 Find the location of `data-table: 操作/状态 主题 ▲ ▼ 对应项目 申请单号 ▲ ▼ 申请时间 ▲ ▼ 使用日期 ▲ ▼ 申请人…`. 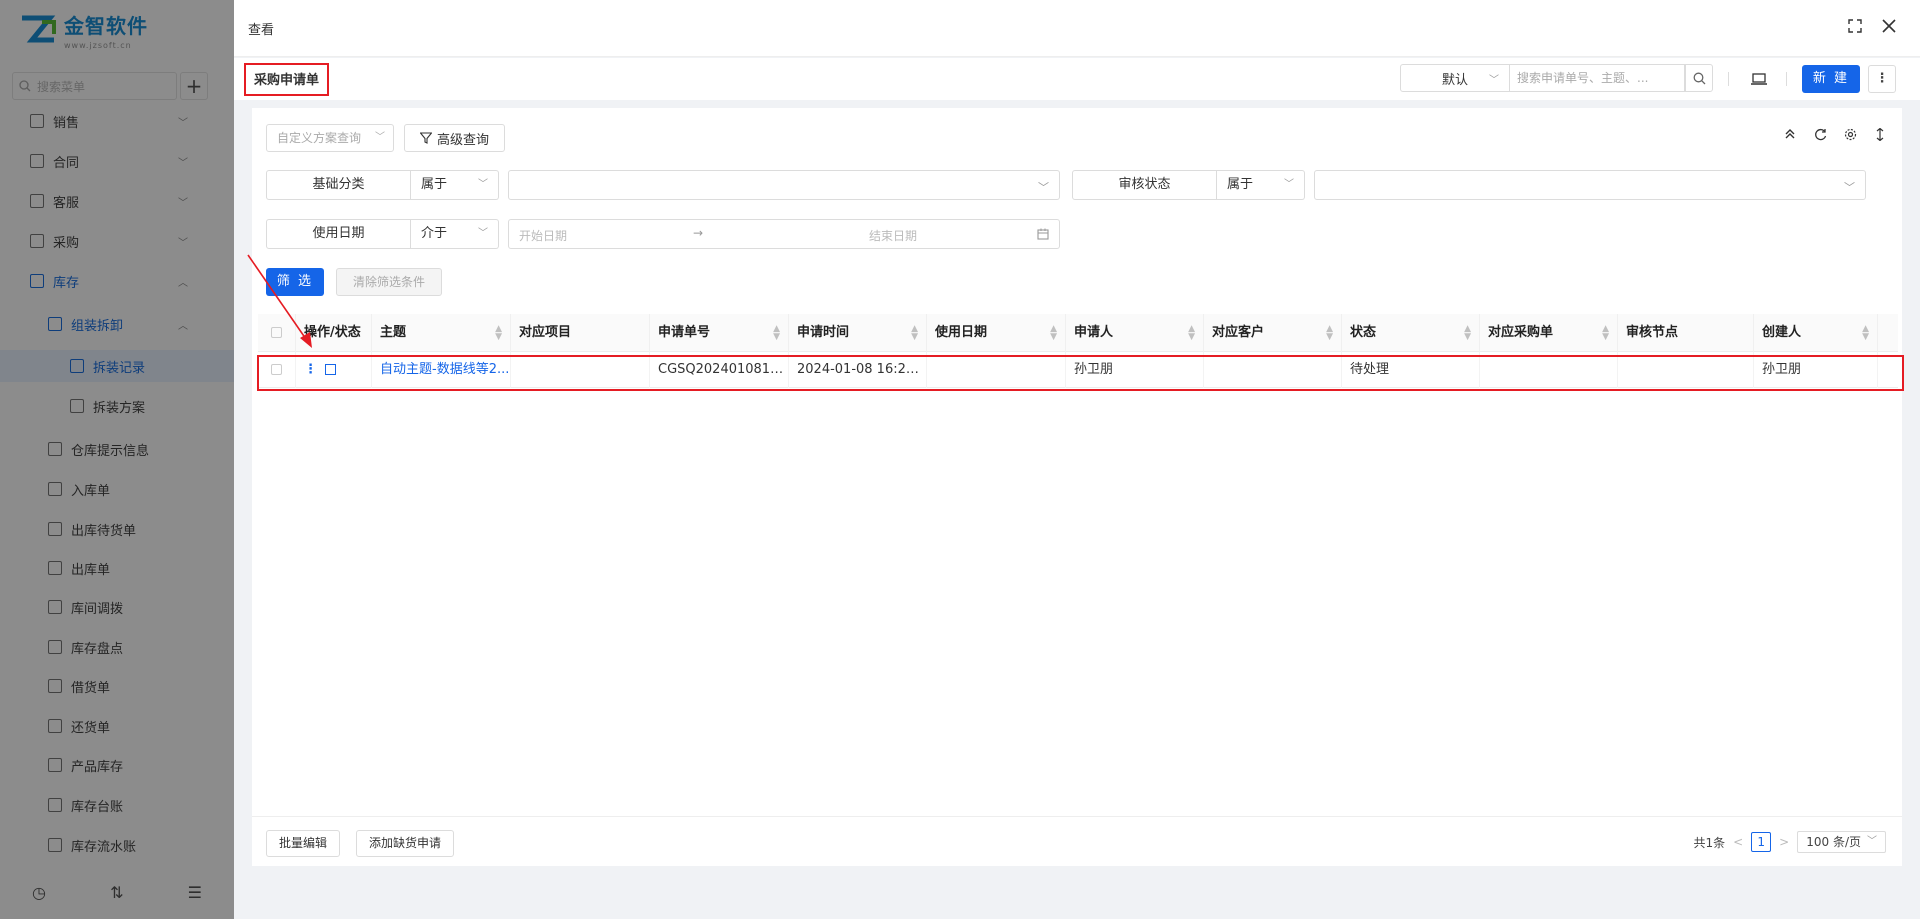

data-table: 操作/状态 主题 ▲ ▼ 对应项目 申请单号 ▲ ▼ 申请时间 ▲ ▼ 使用日期 ▲ ▼ 申请人… is located at coordinates (1078, 351).